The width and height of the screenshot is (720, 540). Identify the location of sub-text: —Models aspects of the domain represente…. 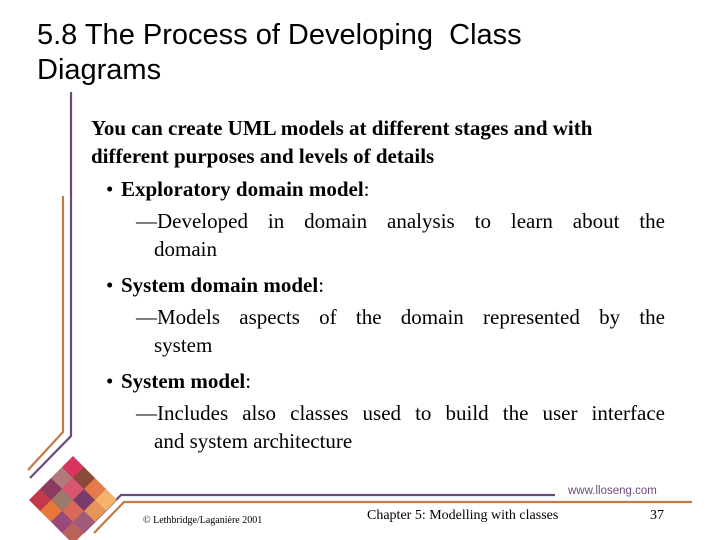
(400, 317).